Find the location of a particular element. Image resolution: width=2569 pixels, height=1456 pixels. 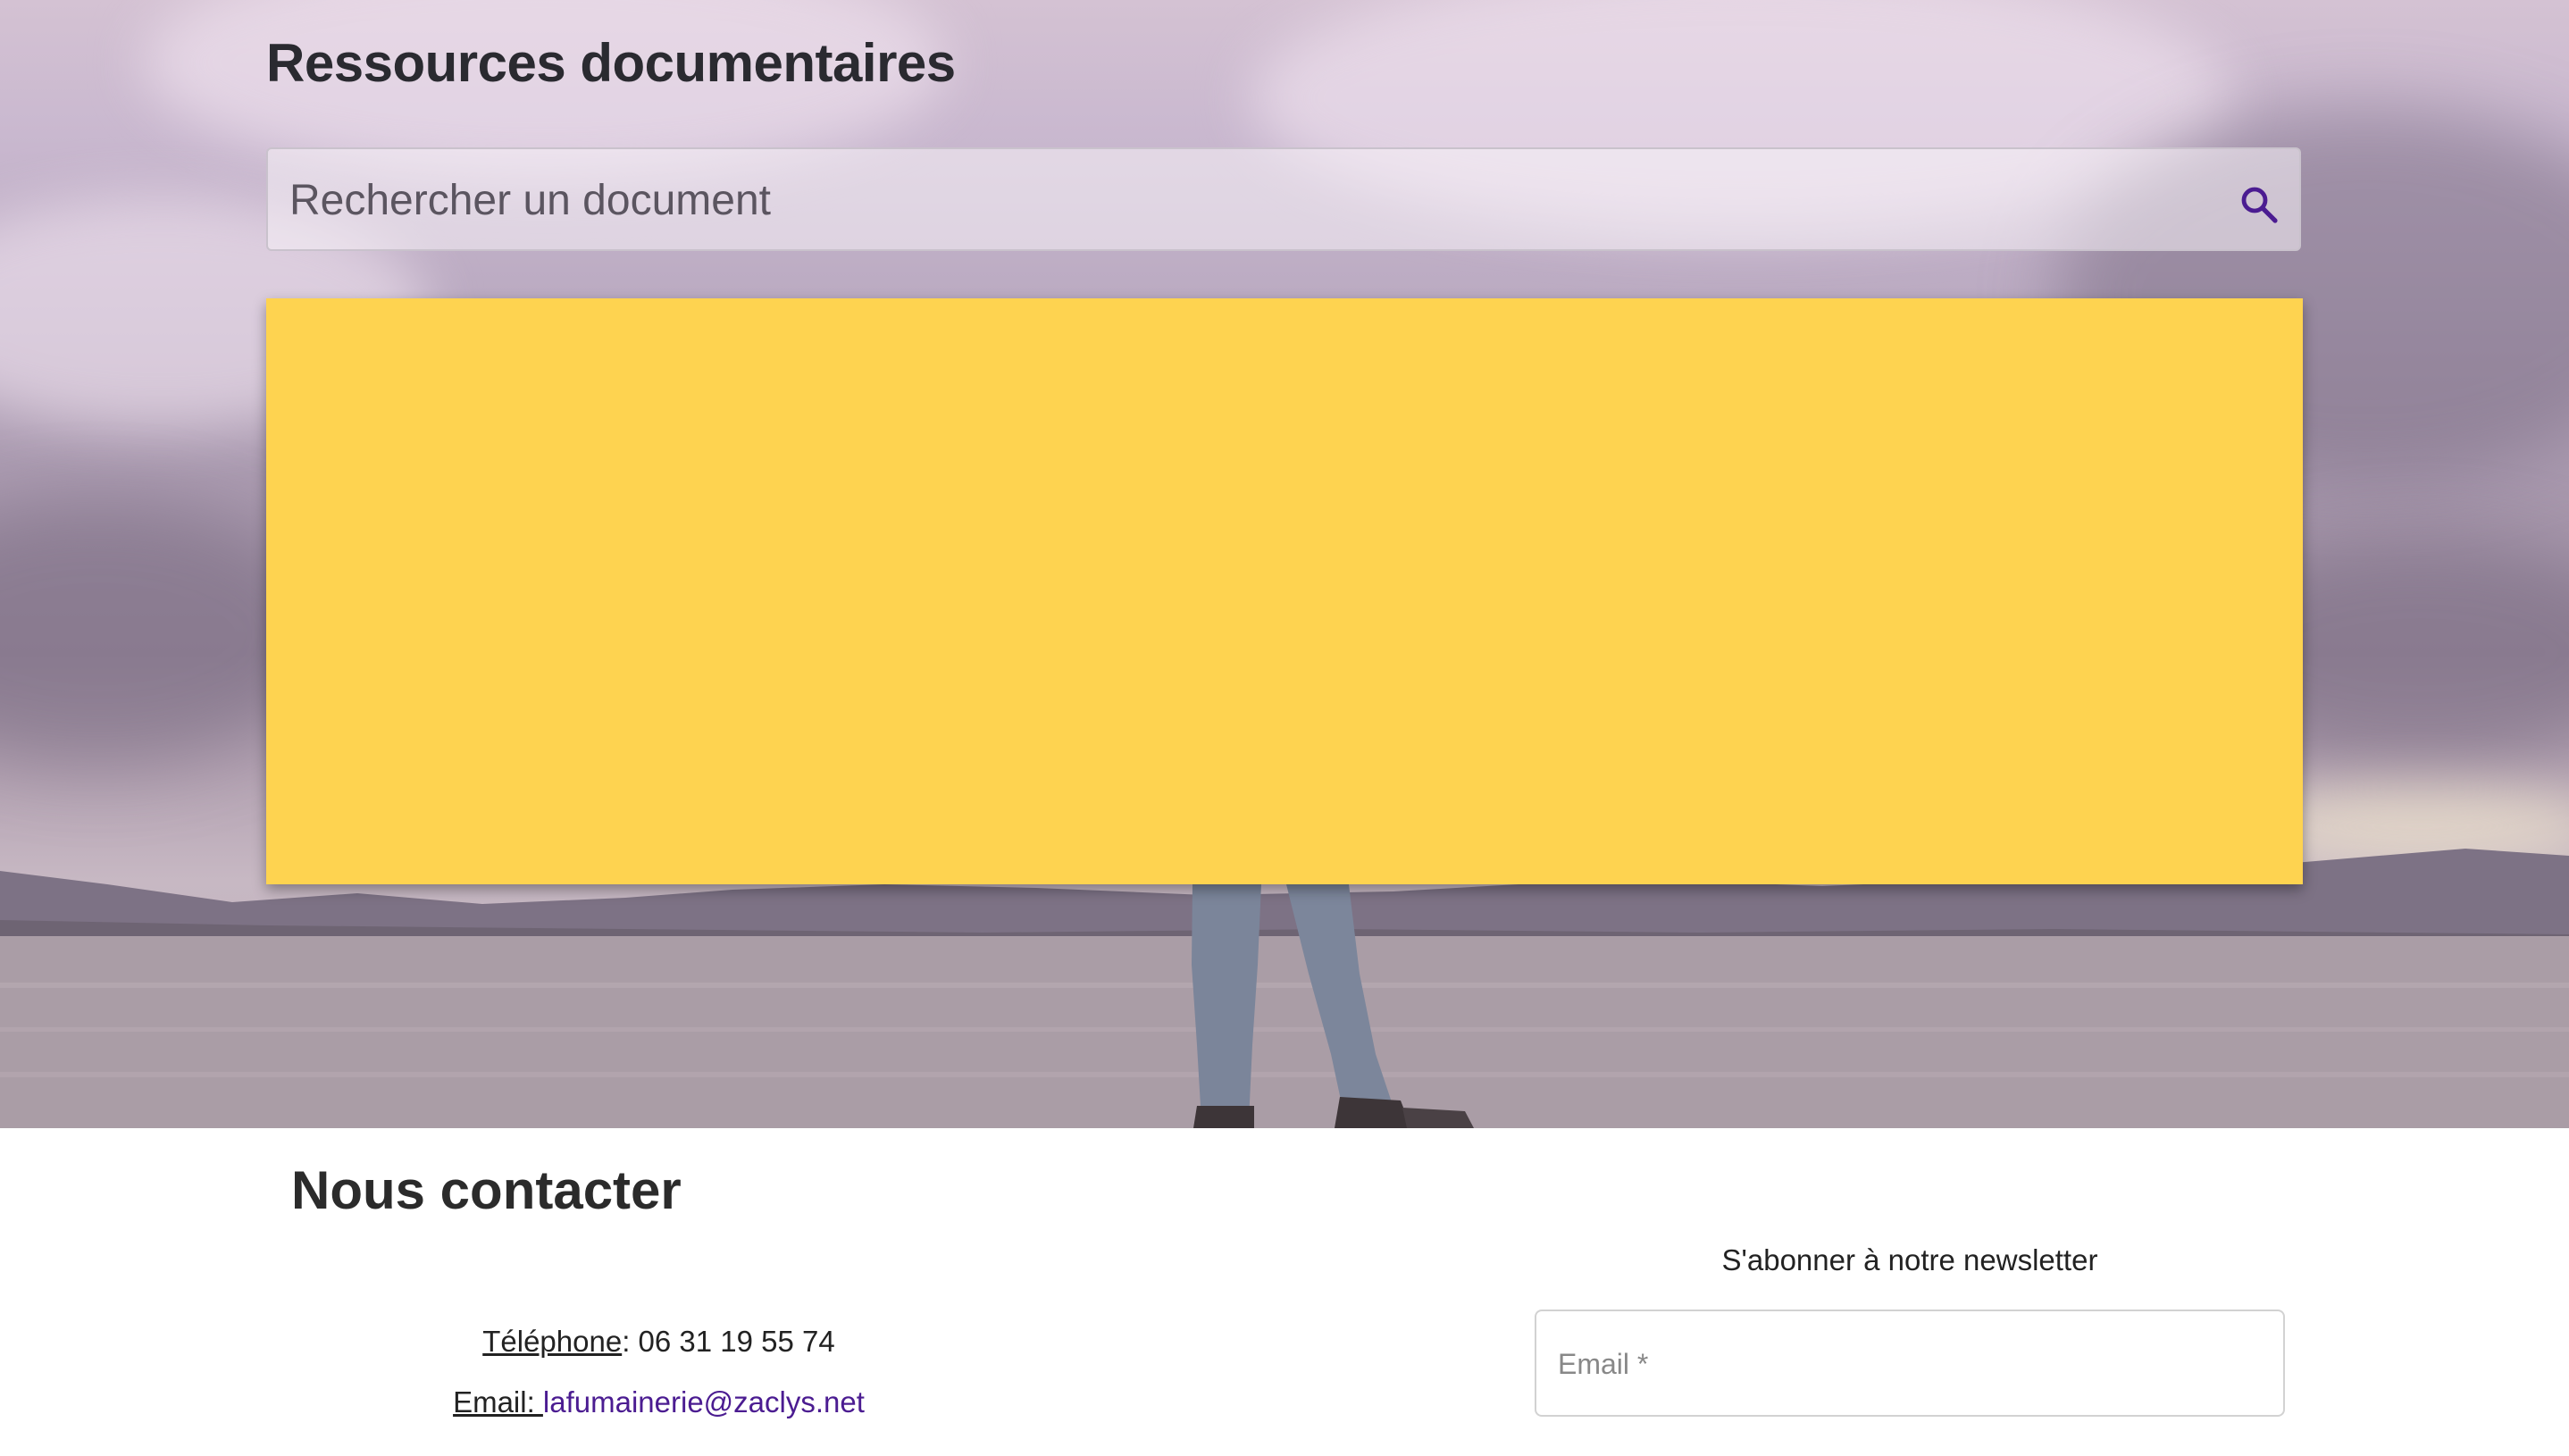

newsletter-label: S'abonner à notre newsletter is located at coordinates (1909, 1259).